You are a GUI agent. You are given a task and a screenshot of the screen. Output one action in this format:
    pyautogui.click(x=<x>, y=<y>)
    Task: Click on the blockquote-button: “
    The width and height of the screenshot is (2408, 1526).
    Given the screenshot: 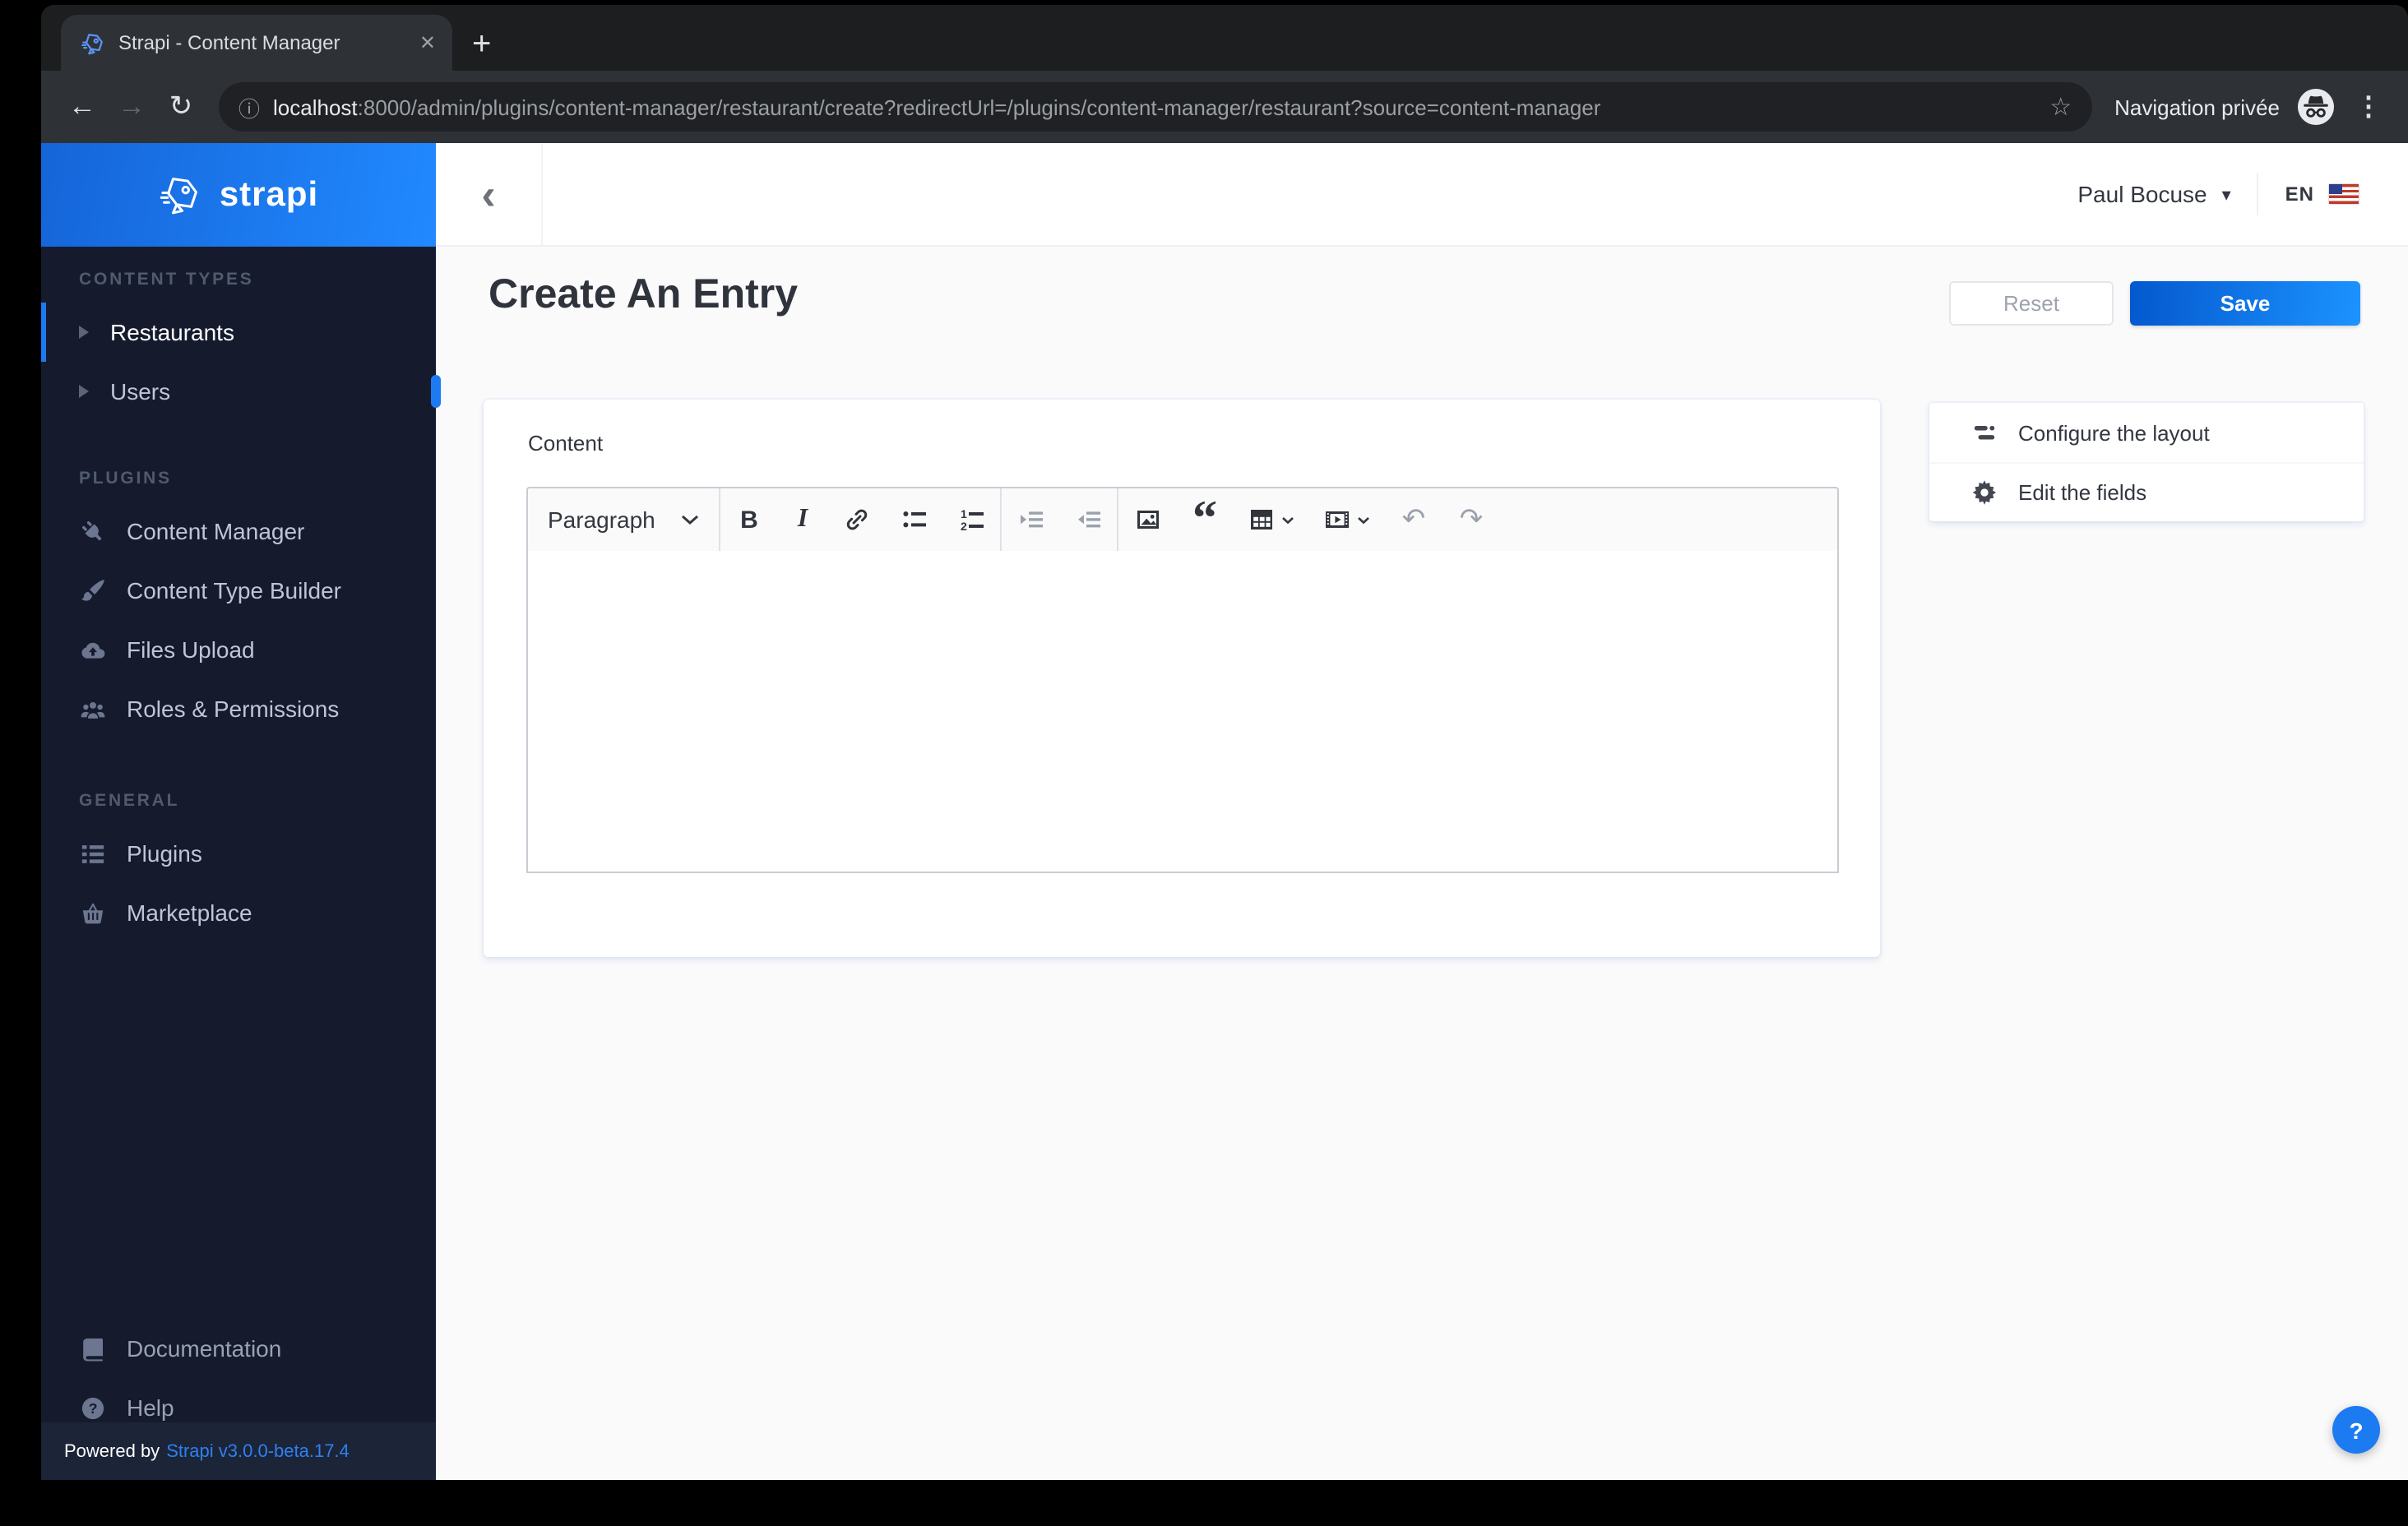 What is the action you would take?
    pyautogui.click(x=1205, y=520)
    